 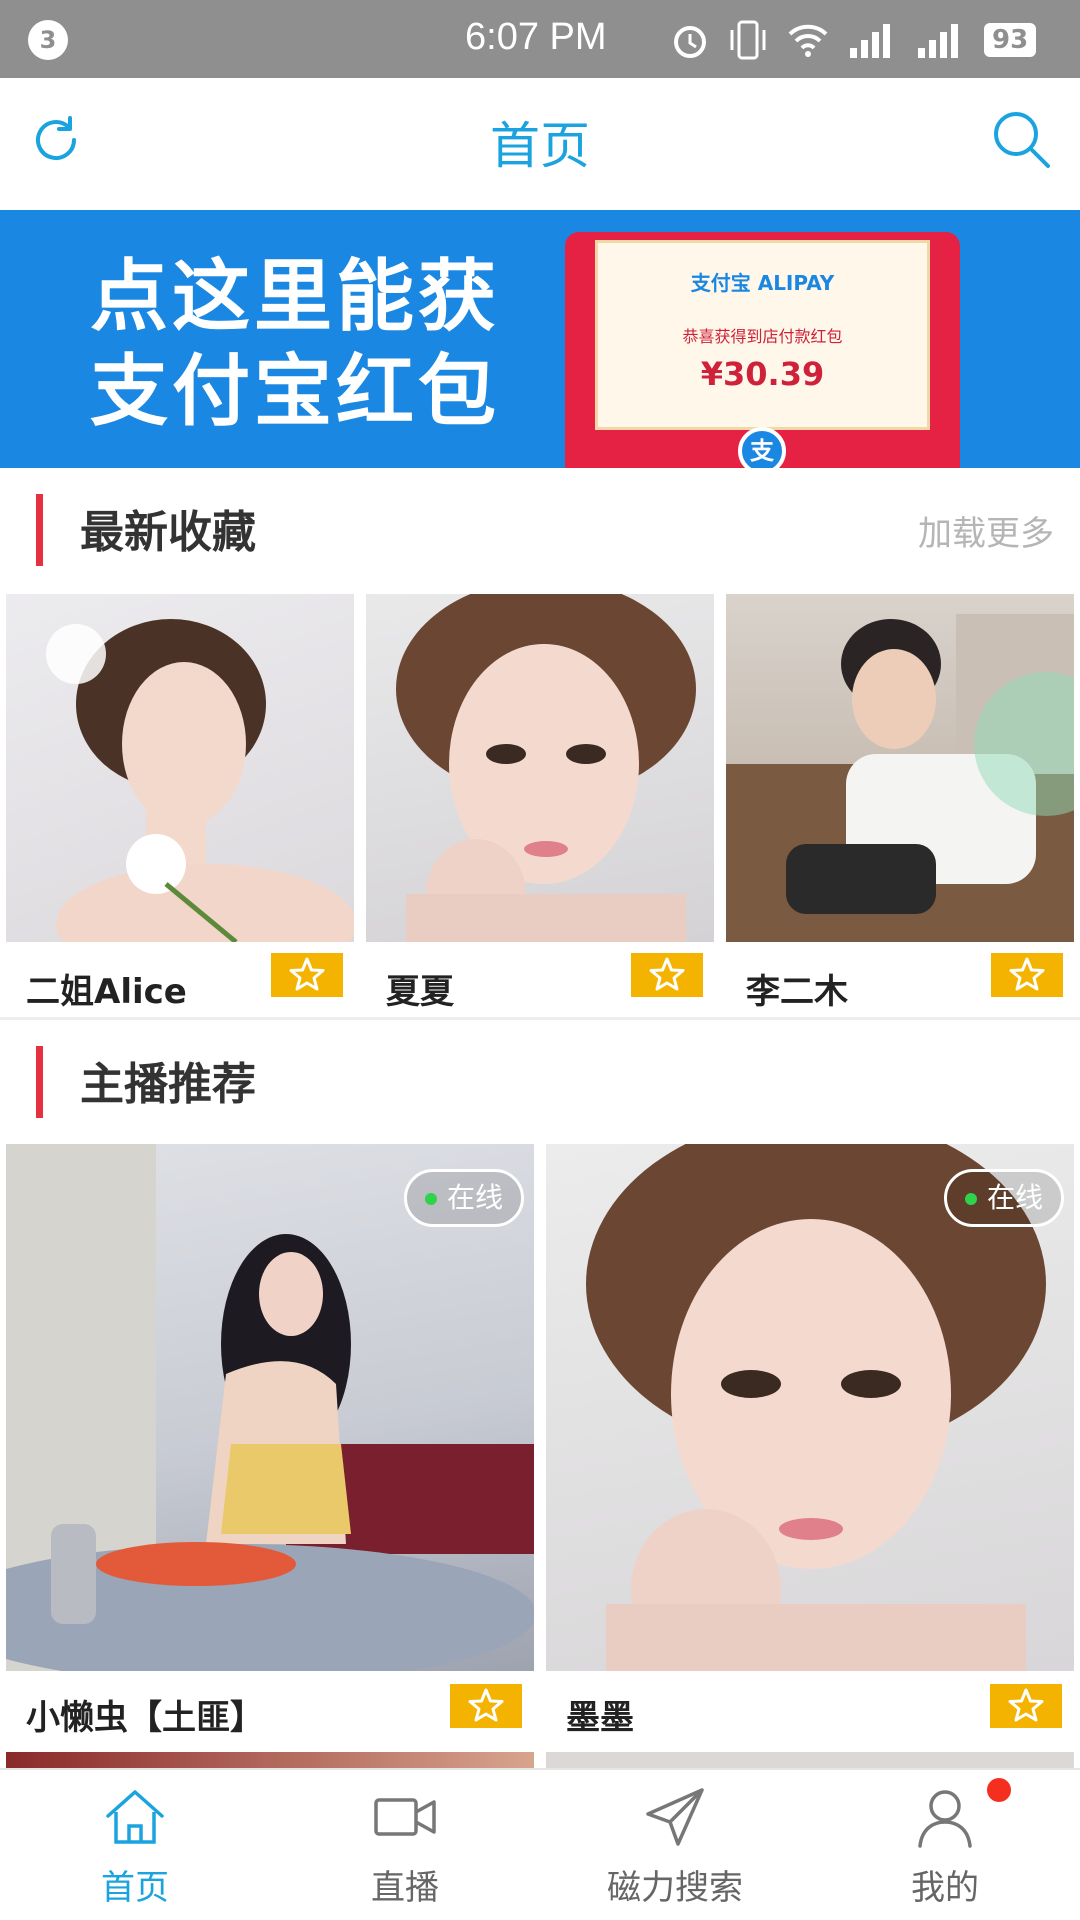 I want to click on load-more-link: 加载更多, so click(x=986, y=530).